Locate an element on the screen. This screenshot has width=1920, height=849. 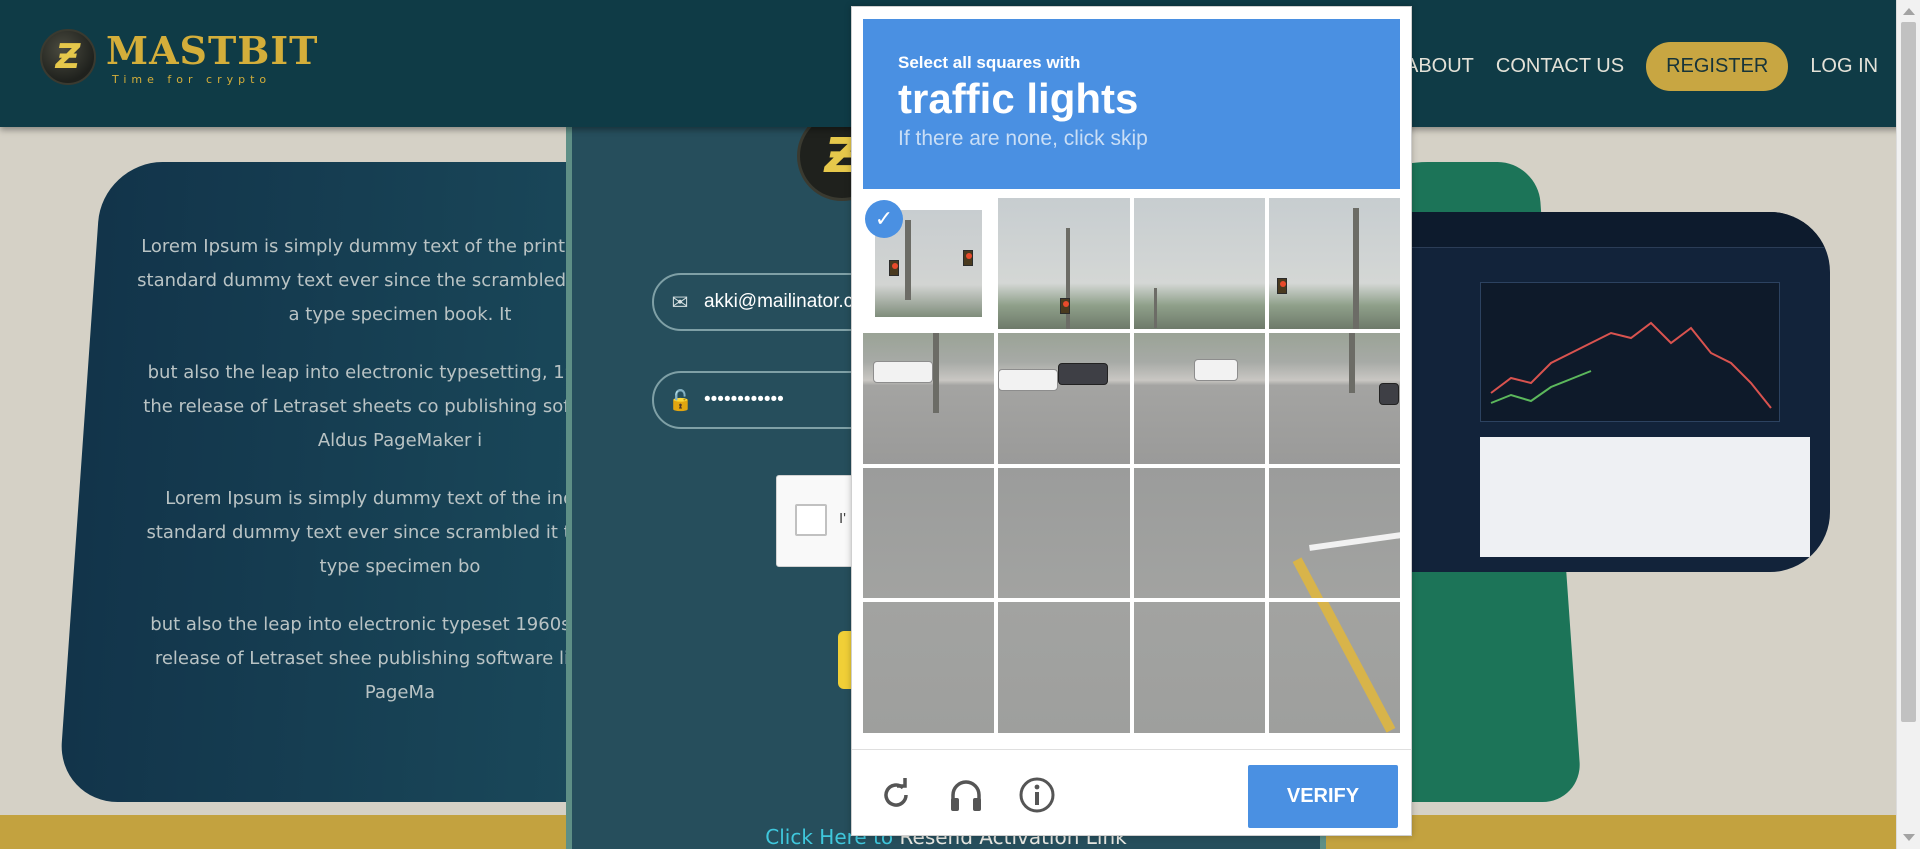
scroll-thumb is located at coordinates (1908, 372).